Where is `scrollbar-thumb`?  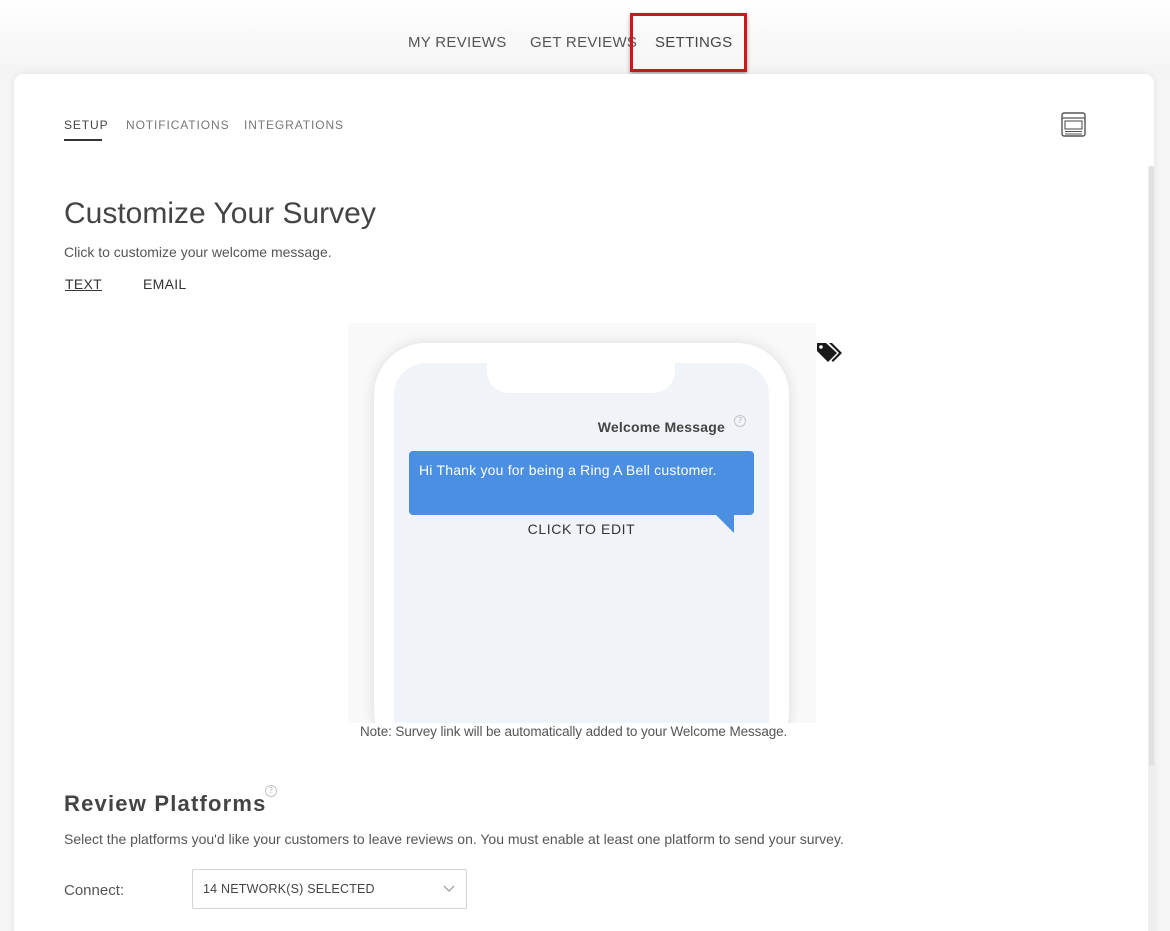 scrollbar-thumb is located at coordinates (1151, 466).